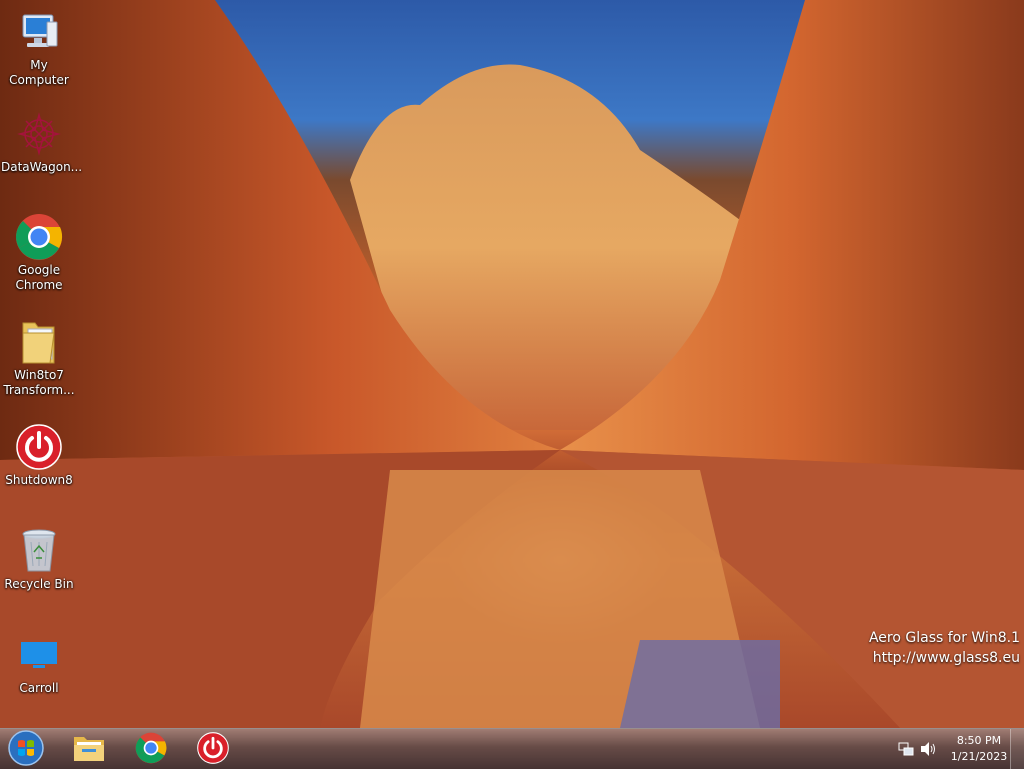 The image size is (1024, 770). I want to click on start-orb-icon, so click(26, 749).